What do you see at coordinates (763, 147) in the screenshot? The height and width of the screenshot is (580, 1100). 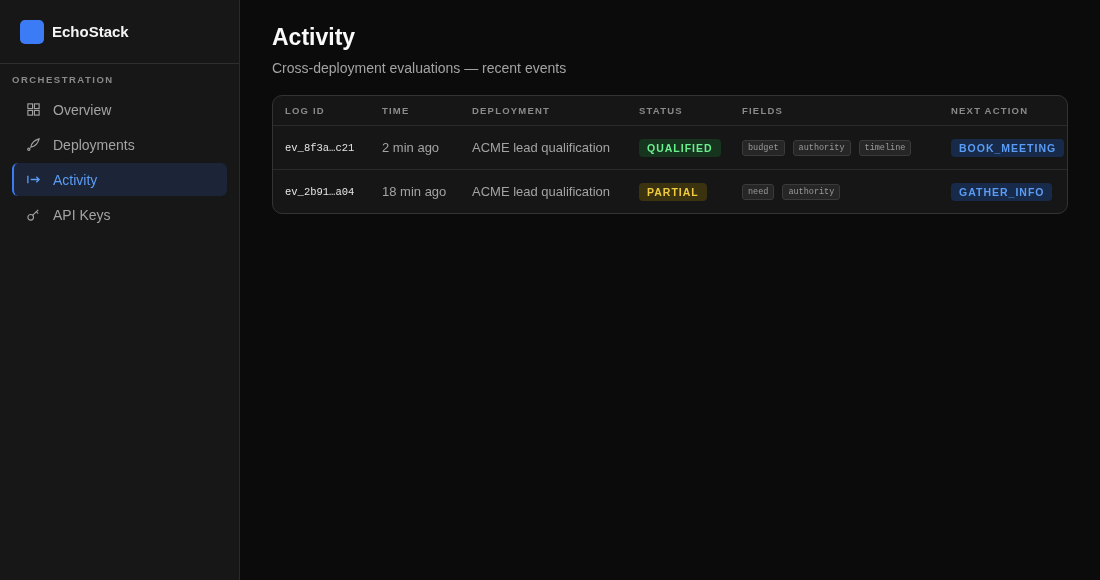 I see `field-tag: budget` at bounding box center [763, 147].